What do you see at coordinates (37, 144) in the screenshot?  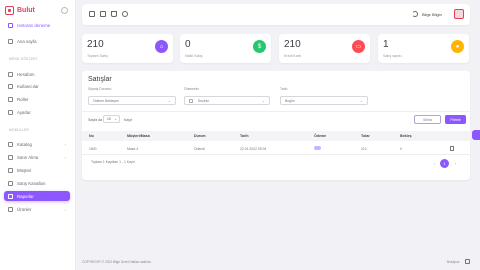 I see `sidebar-item-katalog: Katalog ›` at bounding box center [37, 144].